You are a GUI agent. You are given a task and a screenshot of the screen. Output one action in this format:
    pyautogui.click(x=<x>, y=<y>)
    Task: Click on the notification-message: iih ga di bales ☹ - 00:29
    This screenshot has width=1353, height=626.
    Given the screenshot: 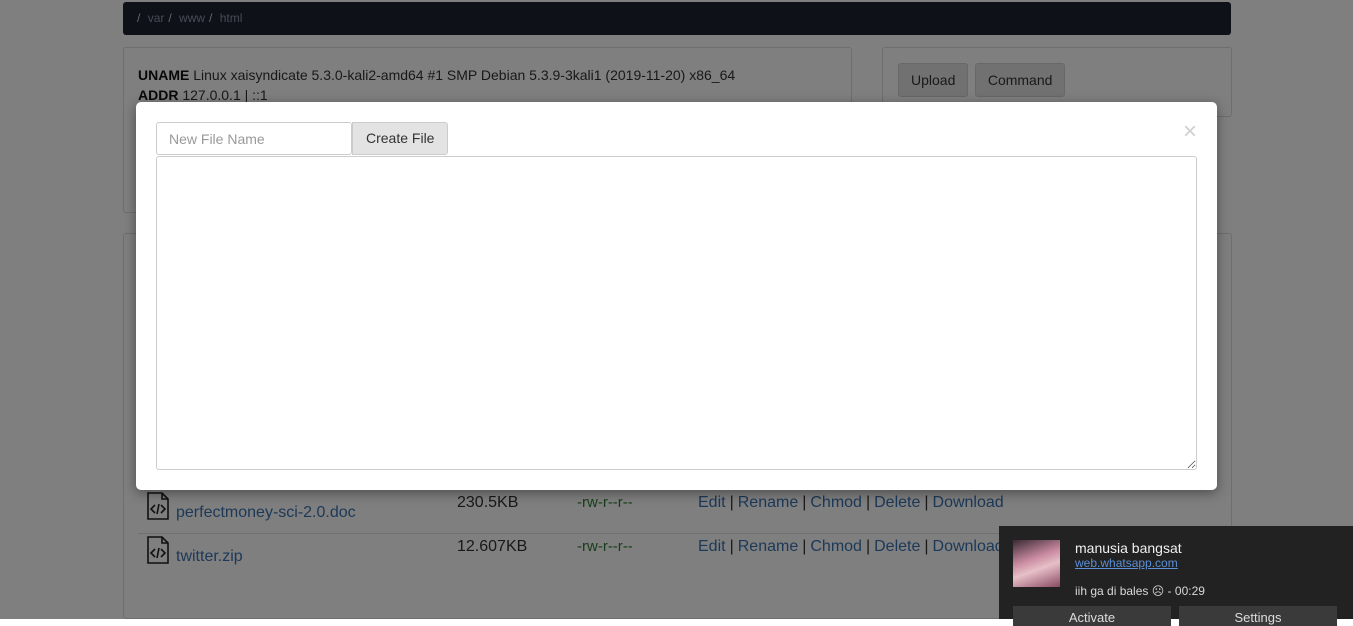 What is the action you would take?
    pyautogui.click(x=1140, y=591)
    